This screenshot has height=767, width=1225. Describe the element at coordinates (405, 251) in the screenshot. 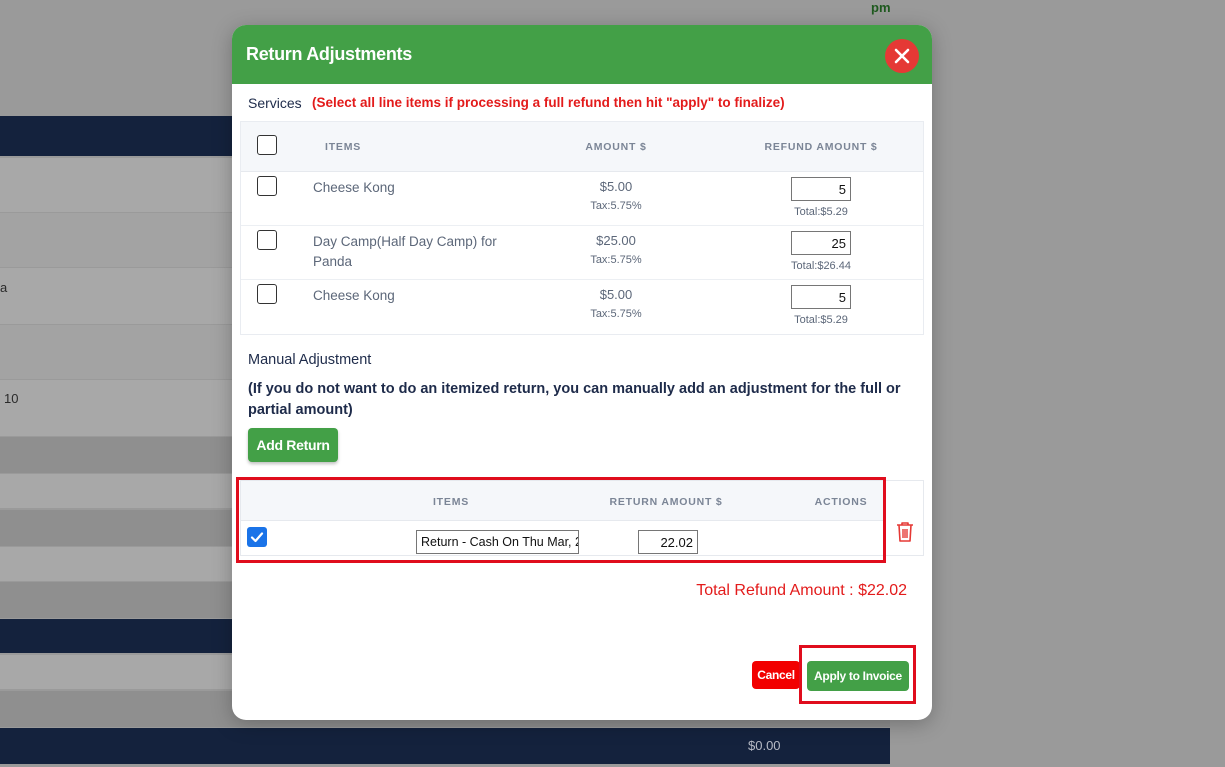

I see `item-name: Day Camp(Half Day Camp) for Panda` at that location.